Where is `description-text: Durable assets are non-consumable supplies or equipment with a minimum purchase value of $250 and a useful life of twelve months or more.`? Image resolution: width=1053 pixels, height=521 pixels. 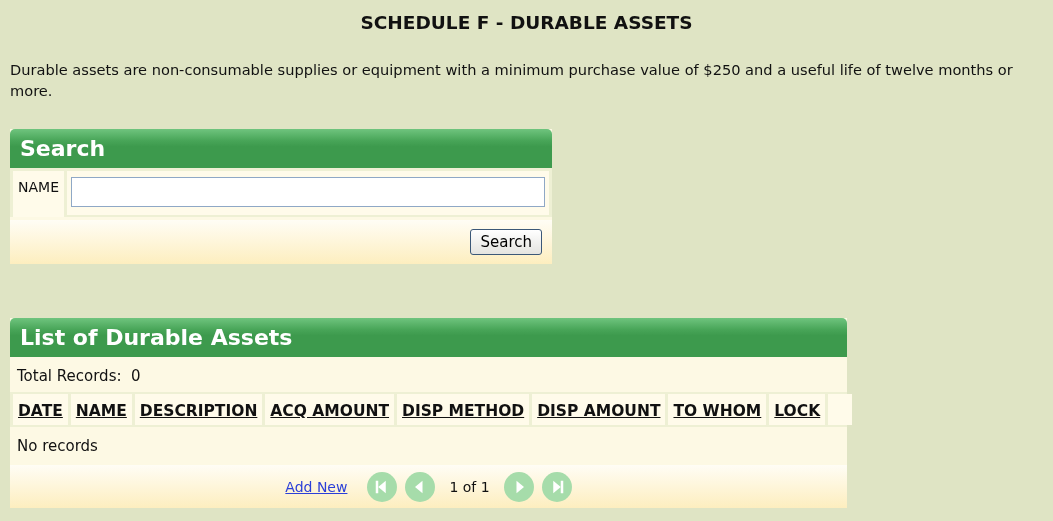
description-text: Durable assets are non-consumable supplies or equipment with a minimum purchase value of $250 and a useful life of twelve months or more. is located at coordinates (512, 80).